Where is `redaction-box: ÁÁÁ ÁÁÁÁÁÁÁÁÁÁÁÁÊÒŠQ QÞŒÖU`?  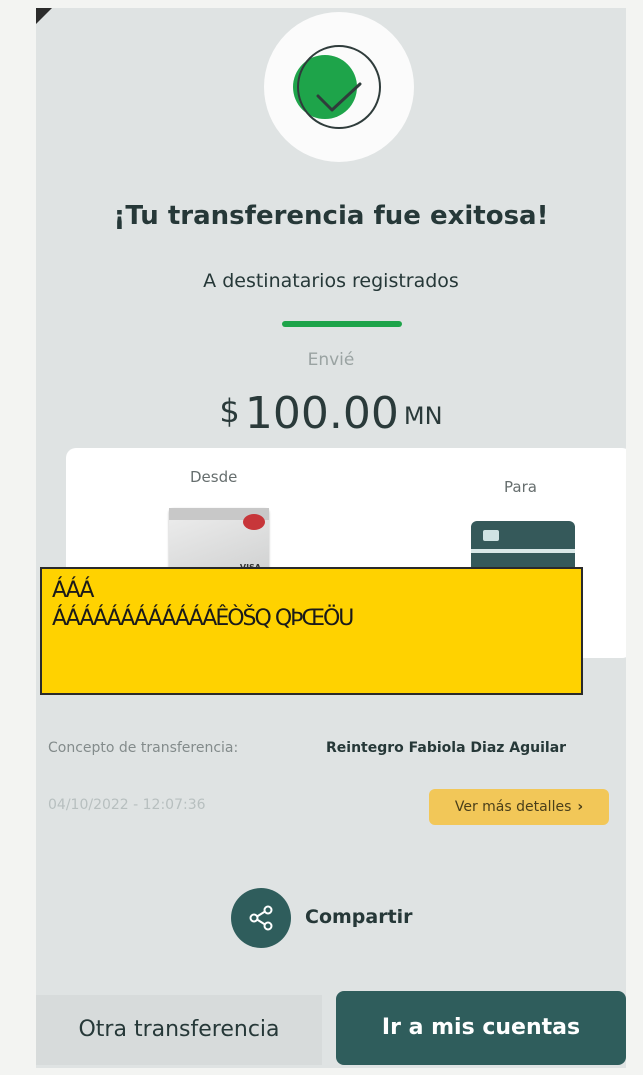
redaction-box: ÁÁÁ ÁÁÁÁÁÁÁÁÁÁÁÁÊÒŠQ QÞŒÖU is located at coordinates (311, 631).